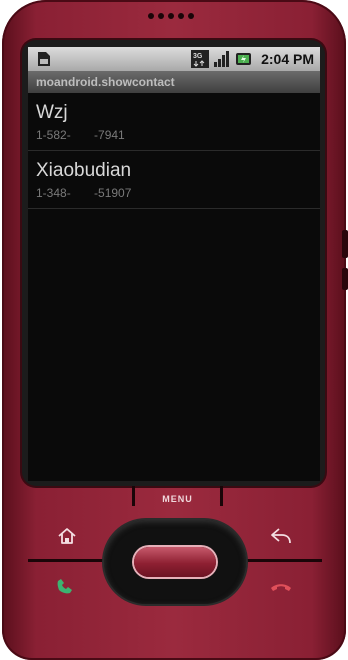  What do you see at coordinates (52, 112) in the screenshot?
I see `contact-name: Wzj` at bounding box center [52, 112].